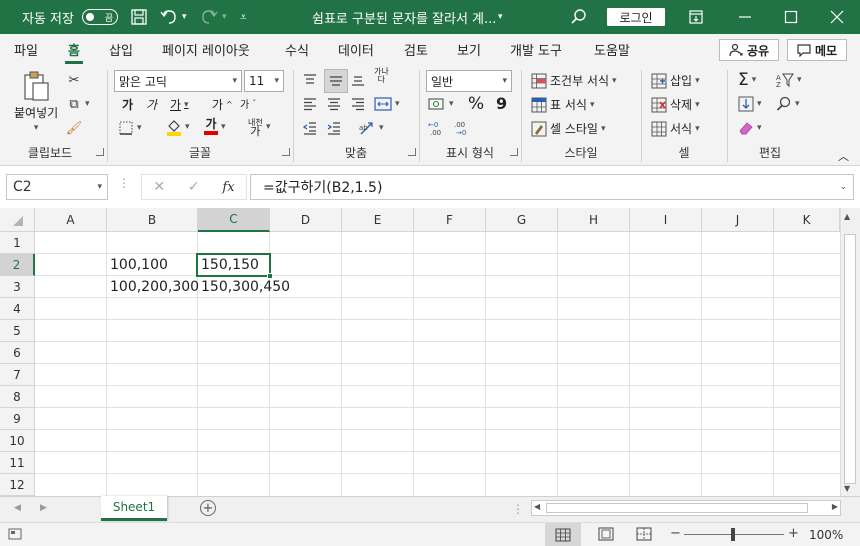 This screenshot has height=546, width=860. Describe the element at coordinates (750, 104) in the screenshot. I see `fill-button: ▾` at that location.